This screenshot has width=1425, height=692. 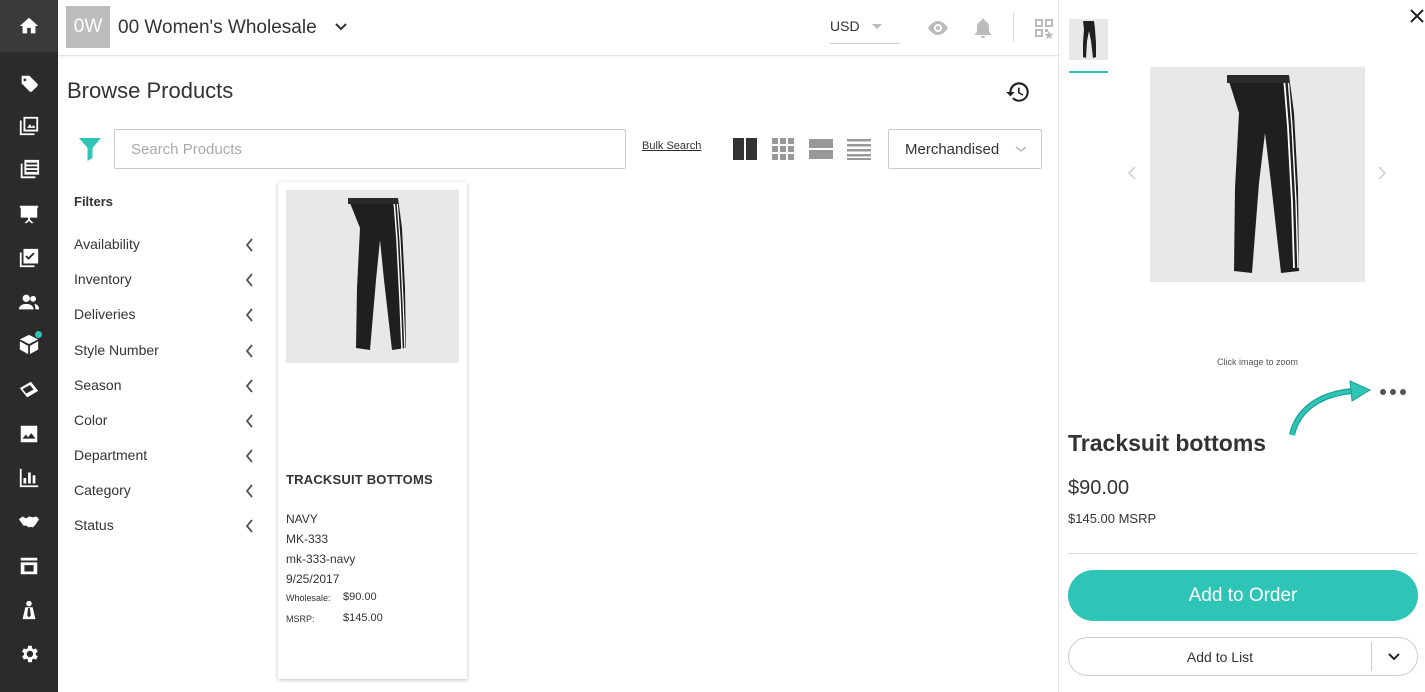 I want to click on left-nav-rail, so click(x=29, y=346).